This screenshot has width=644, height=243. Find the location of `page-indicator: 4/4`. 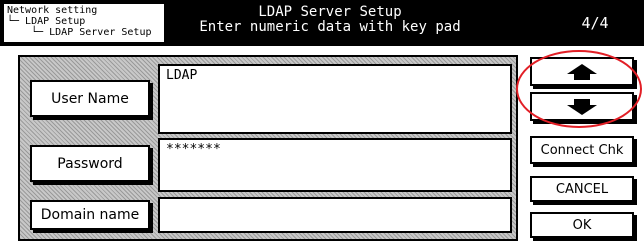

page-indicator: 4/4 is located at coordinates (595, 23).